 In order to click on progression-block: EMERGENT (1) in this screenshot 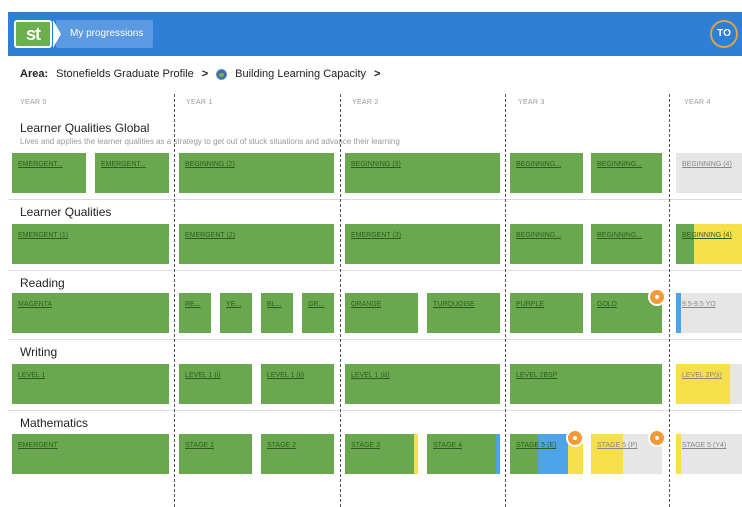, I will do `click(90, 244)`.